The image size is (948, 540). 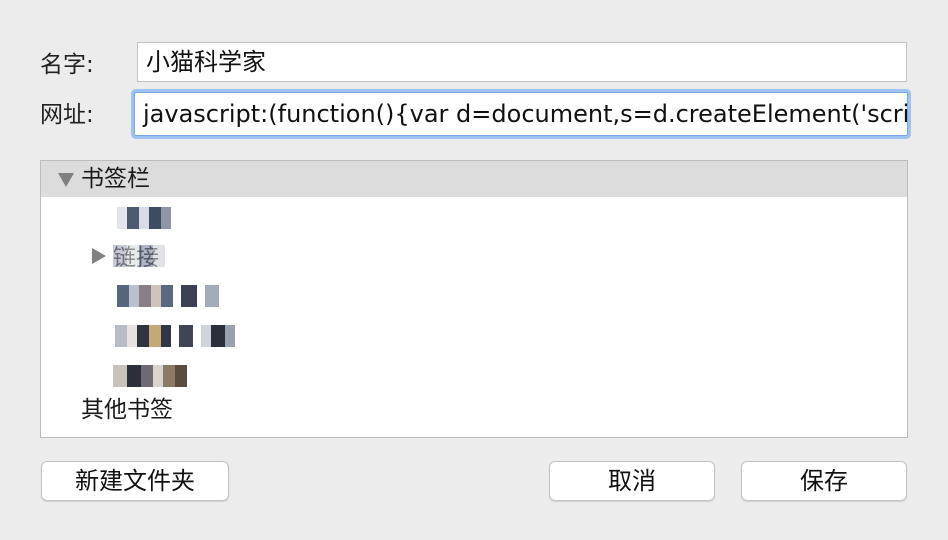 I want to click on name-label: 名字:, so click(x=67, y=65).